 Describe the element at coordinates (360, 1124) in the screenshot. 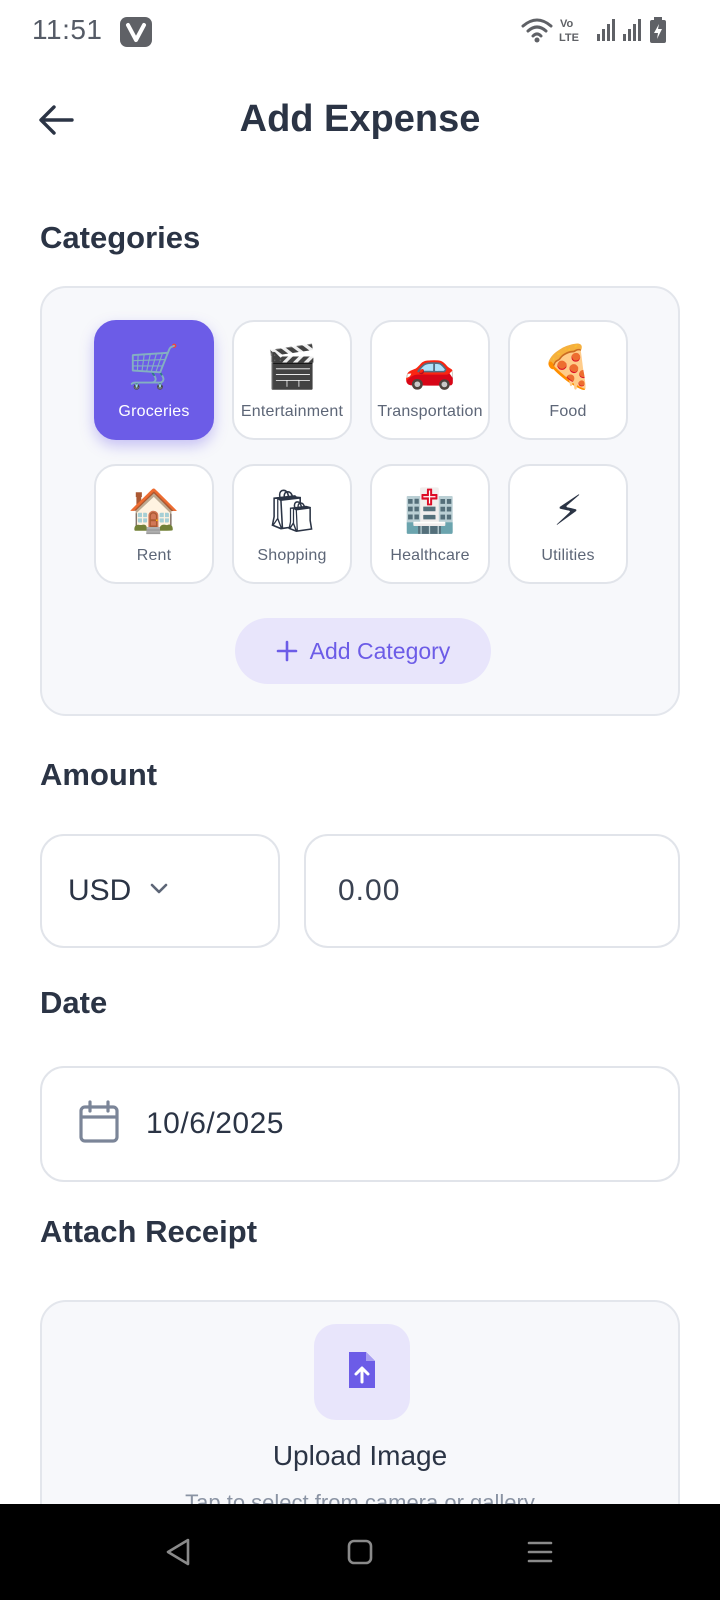

I see `date-picker-field: 10/6/2025` at that location.